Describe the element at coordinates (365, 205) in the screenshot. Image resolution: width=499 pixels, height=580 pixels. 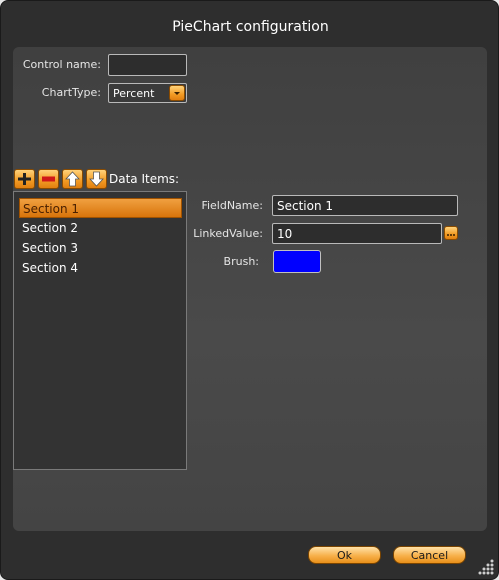
I see `field-name-input: Section 1` at that location.